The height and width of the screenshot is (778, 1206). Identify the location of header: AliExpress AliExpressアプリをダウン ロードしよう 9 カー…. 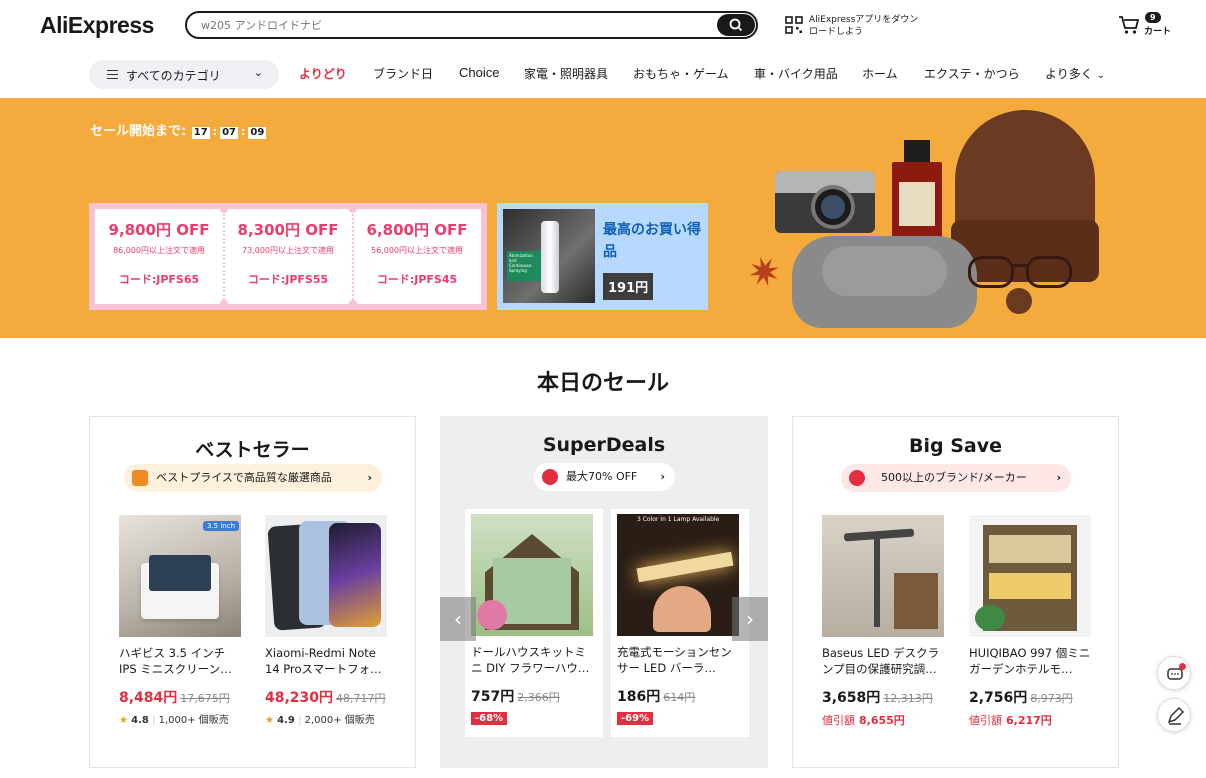
(603, 25).